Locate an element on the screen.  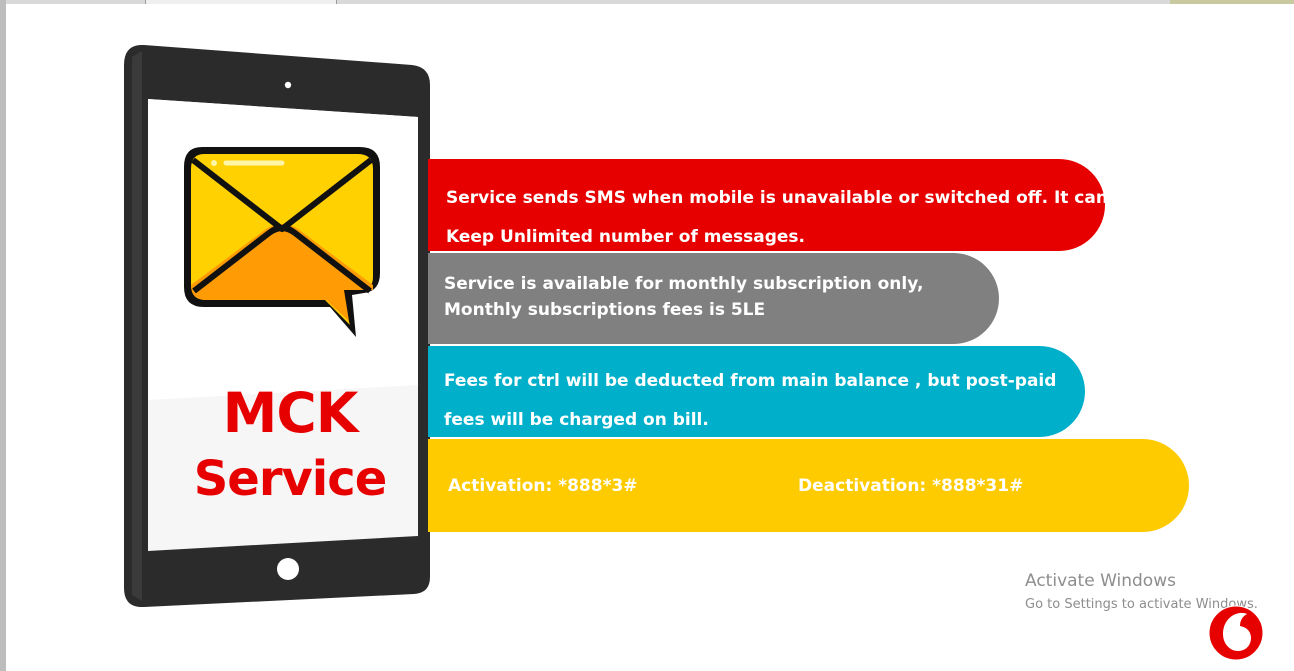
band-cyan-line-2: fees will be charged on bill. is located at coordinates (576, 420).